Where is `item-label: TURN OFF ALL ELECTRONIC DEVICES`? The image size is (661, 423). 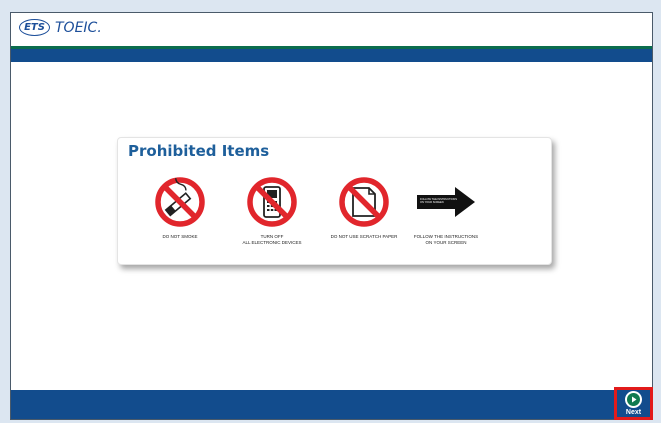 item-label: TURN OFF ALL ELECTRONIC DEVICES is located at coordinates (272, 239).